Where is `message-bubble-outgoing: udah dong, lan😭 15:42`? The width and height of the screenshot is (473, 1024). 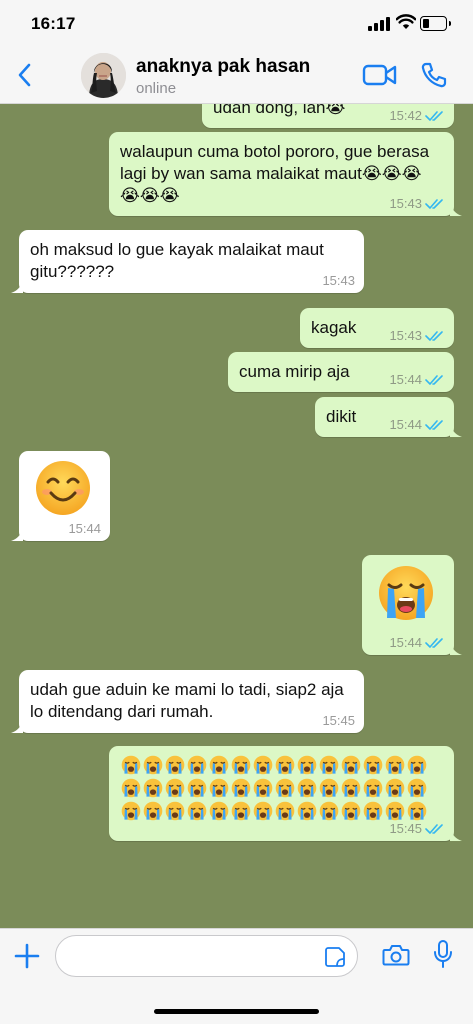 message-bubble-outgoing: udah dong, lan😭 15:42 is located at coordinates (328, 116).